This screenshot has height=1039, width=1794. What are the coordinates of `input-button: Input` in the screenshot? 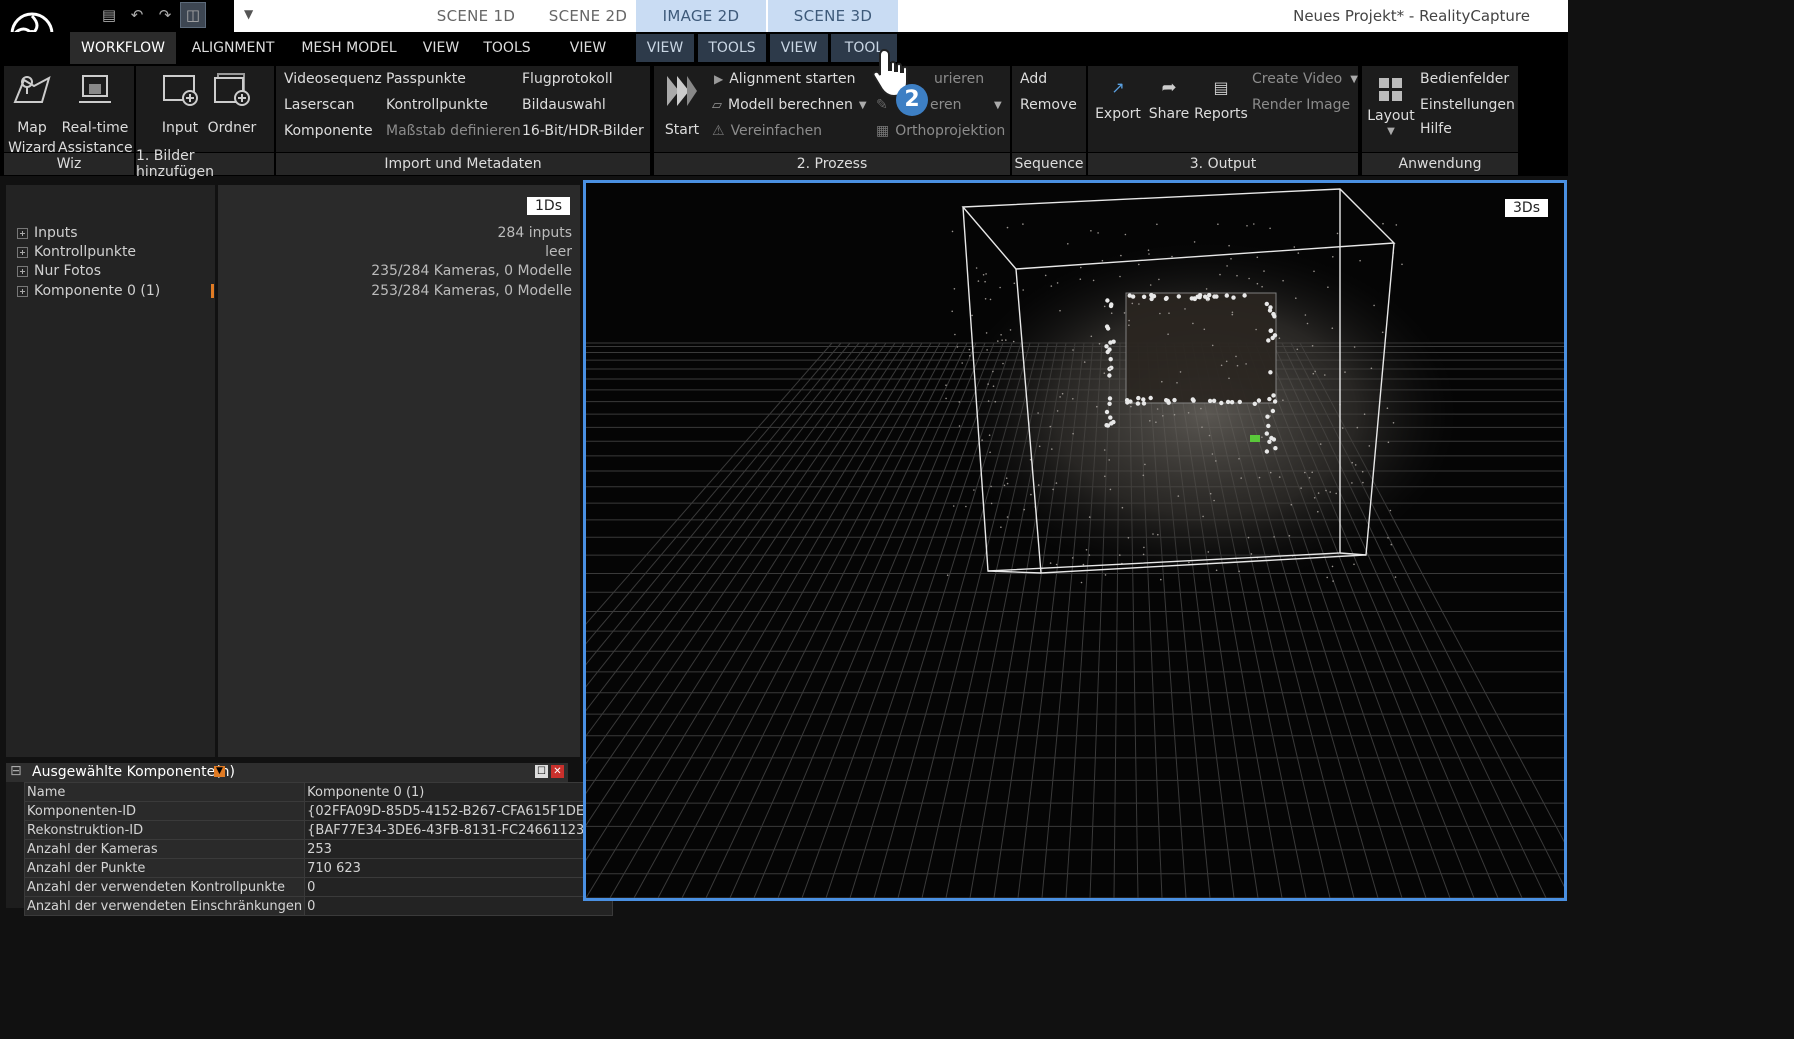 It's located at (180, 104).